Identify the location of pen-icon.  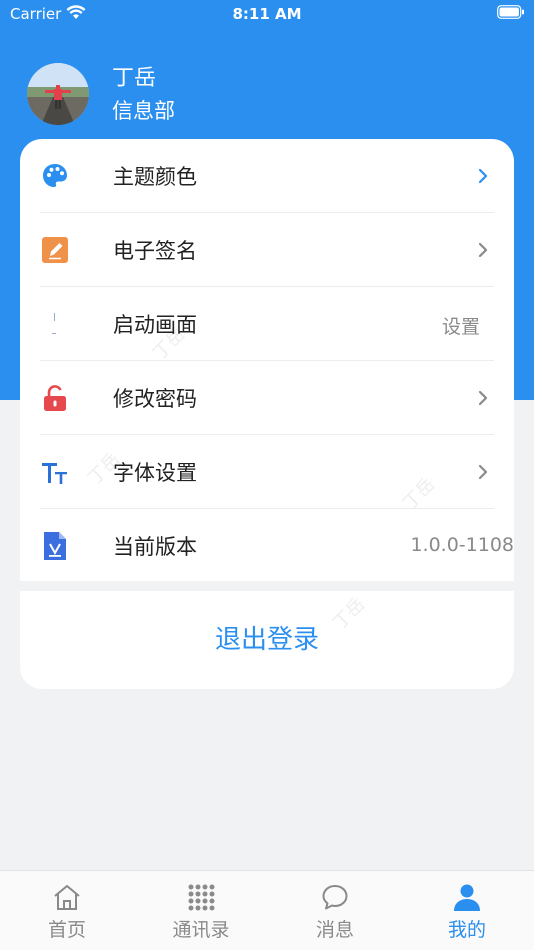
(55, 250).